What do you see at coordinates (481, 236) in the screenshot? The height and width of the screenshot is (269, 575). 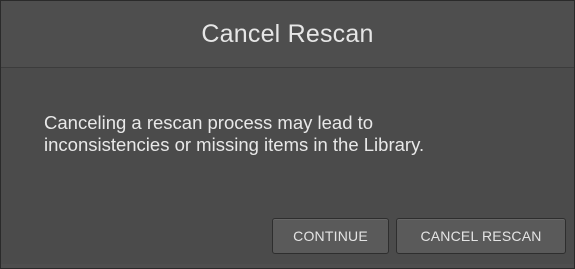 I see `cancel-rescan-button: CANCEL RESCAN` at bounding box center [481, 236].